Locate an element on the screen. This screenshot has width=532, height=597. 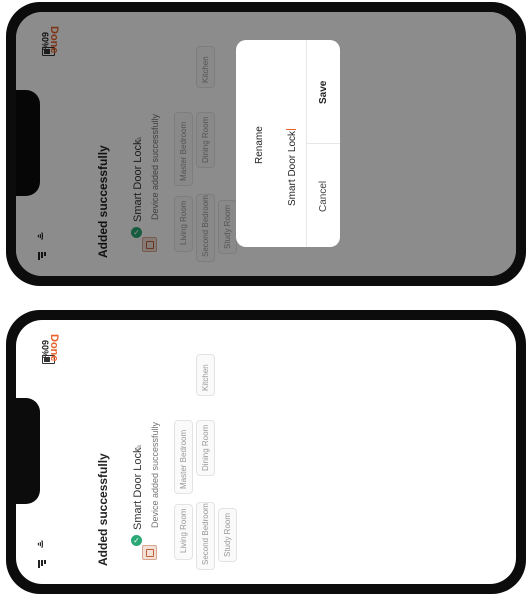
dialog-button-divider is located at coordinates (323, 143).